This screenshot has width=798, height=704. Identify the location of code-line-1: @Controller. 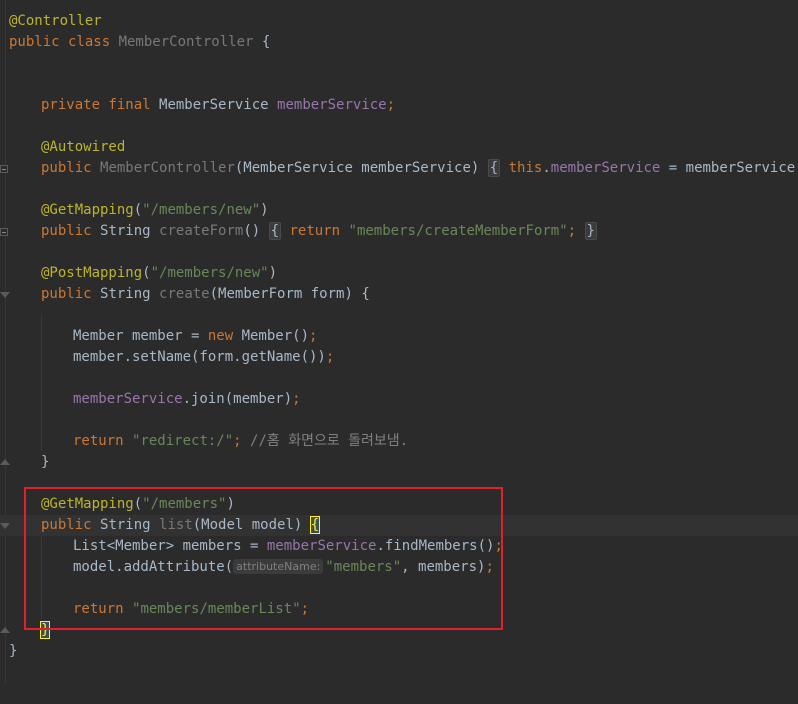
(399, 21).